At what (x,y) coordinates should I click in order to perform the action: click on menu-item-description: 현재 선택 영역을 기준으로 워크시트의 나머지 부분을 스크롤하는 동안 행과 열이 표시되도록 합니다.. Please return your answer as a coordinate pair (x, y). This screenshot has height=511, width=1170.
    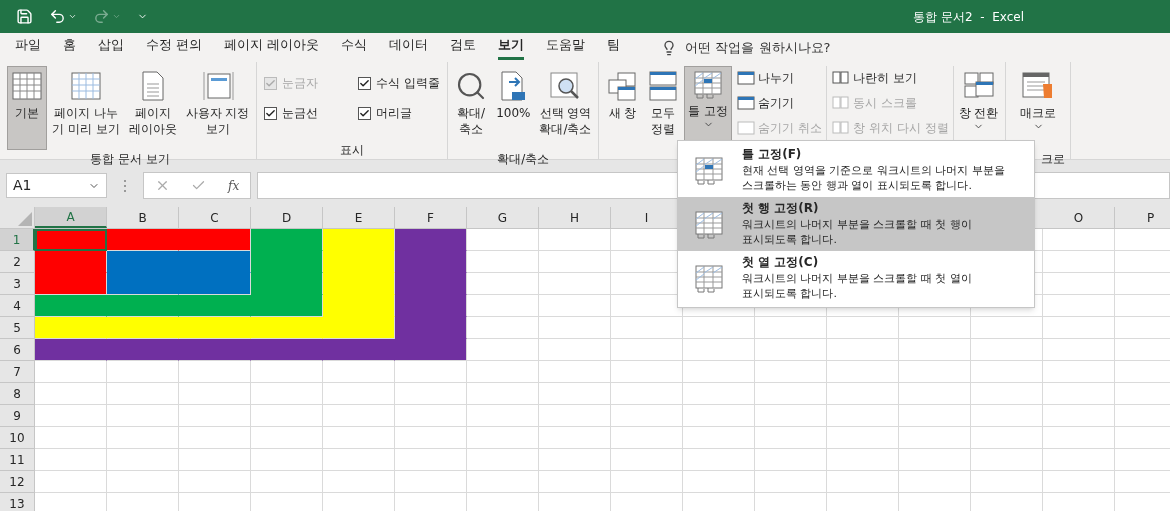
    Looking at the image, I should click on (873, 178).